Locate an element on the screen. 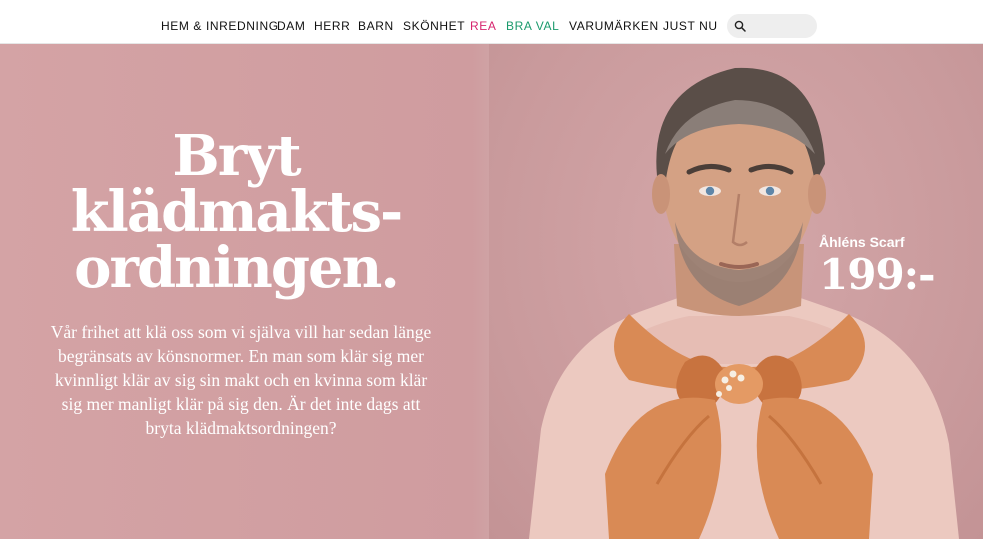 The height and width of the screenshot is (539, 983). product-price: 199:- is located at coordinates (877, 274).